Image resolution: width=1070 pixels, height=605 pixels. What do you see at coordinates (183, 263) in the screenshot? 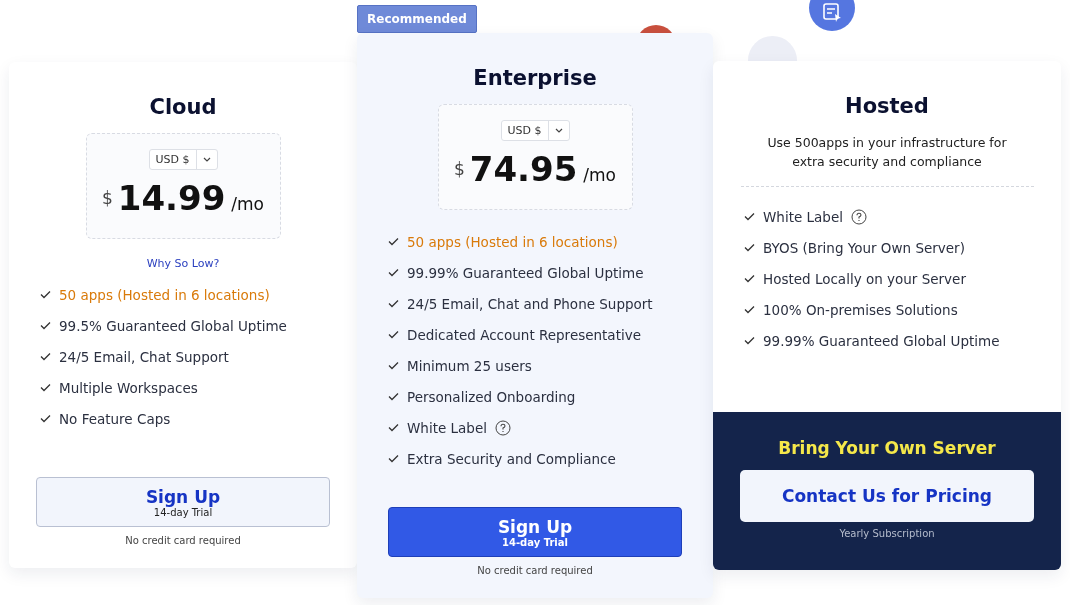
I see `why-so-low-link: Why So Low?` at bounding box center [183, 263].